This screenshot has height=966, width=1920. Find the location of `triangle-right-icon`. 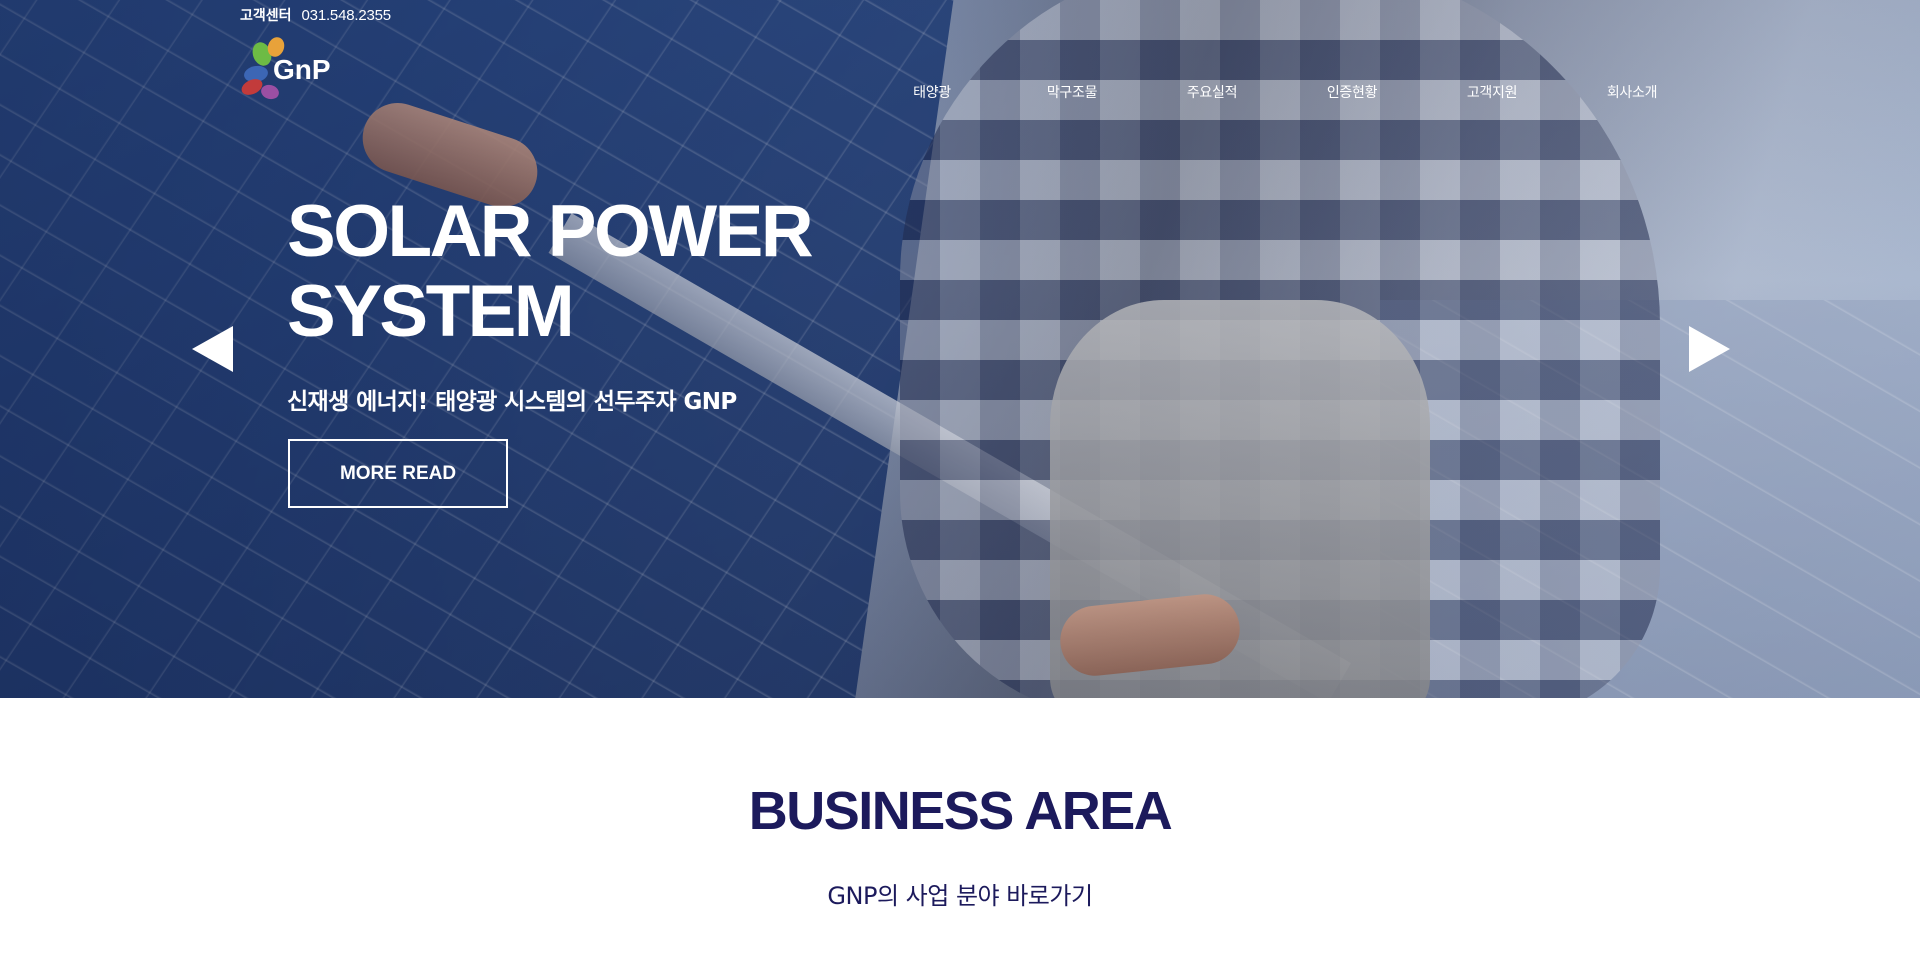

triangle-right-icon is located at coordinates (1709, 349).